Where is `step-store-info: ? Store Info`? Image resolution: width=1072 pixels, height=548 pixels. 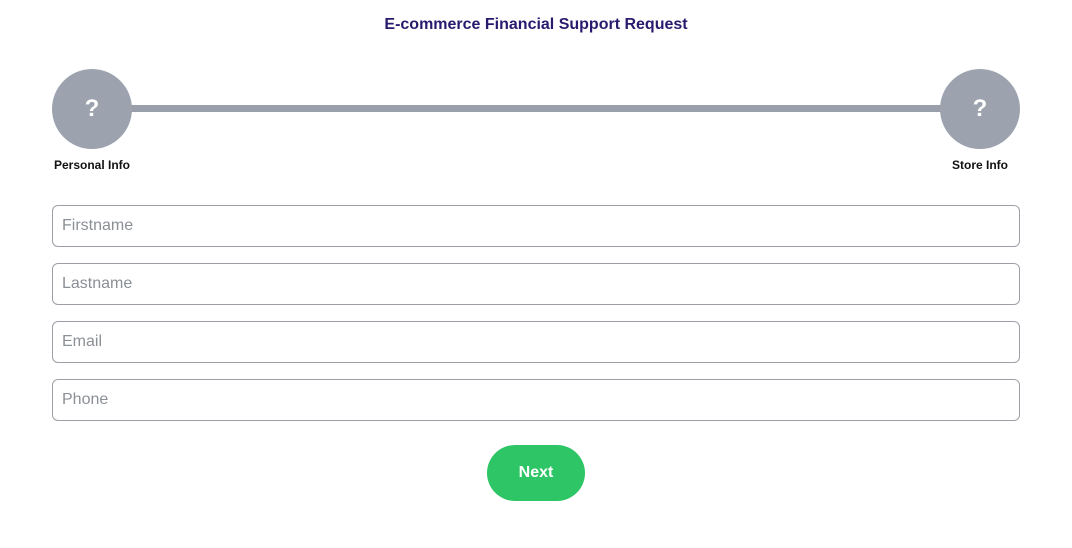 step-store-info: ? Store Info is located at coordinates (980, 120).